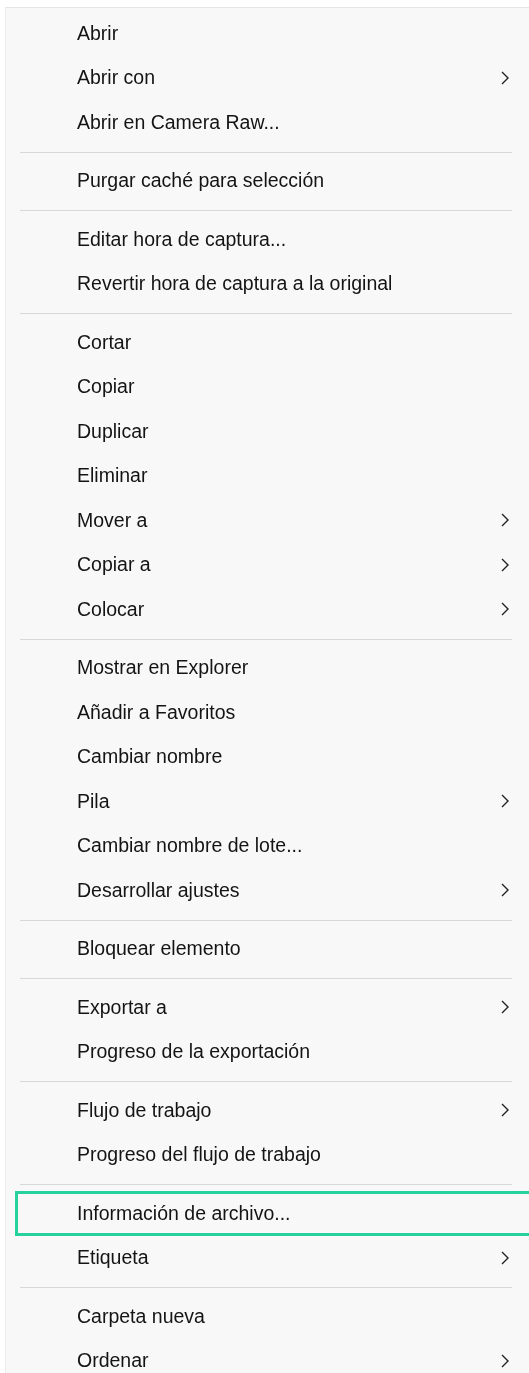 This screenshot has height=1373, width=529. What do you see at coordinates (272, 1257) in the screenshot?
I see `menu-item: Etiqueta` at bounding box center [272, 1257].